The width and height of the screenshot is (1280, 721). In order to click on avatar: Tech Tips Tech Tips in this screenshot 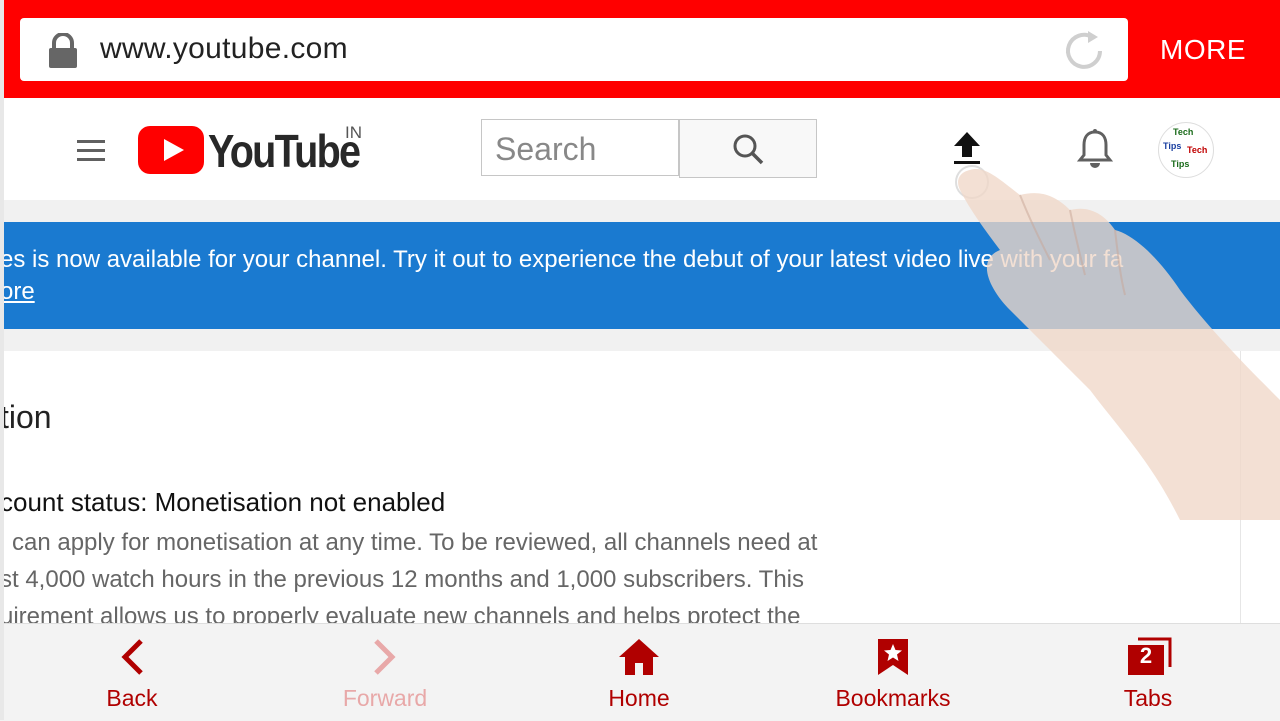, I will do `click(1186, 150)`.